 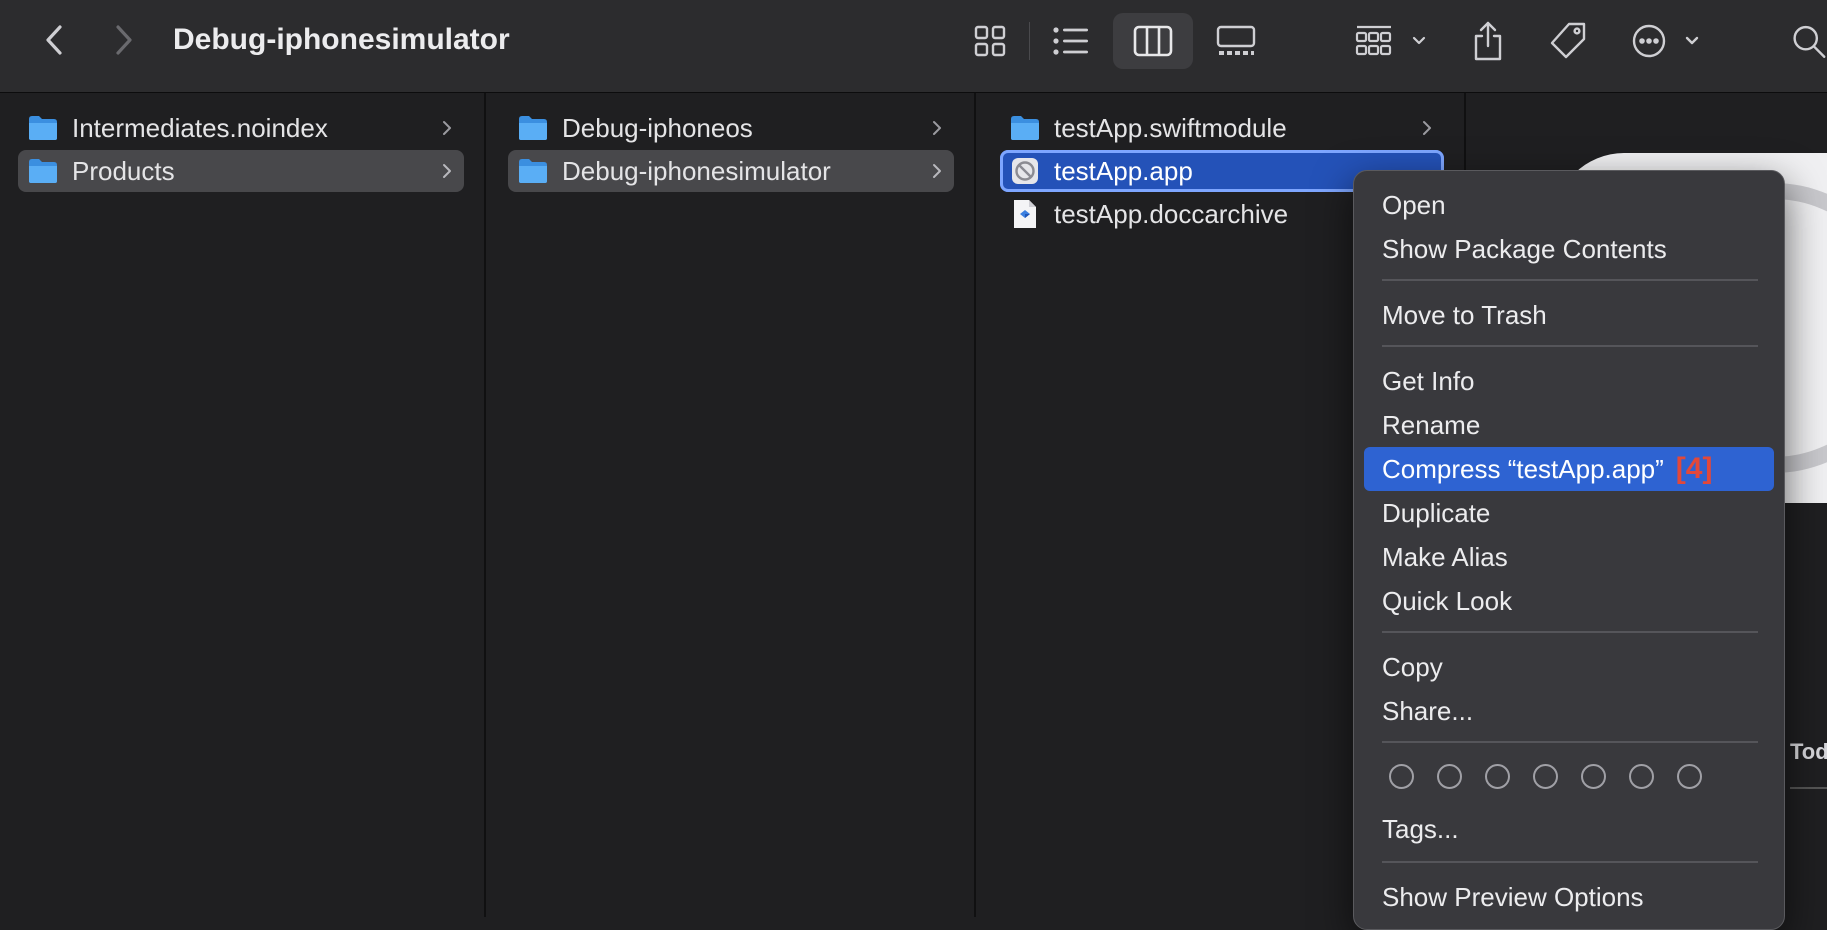 I want to click on document-icon, so click(x=1025, y=214).